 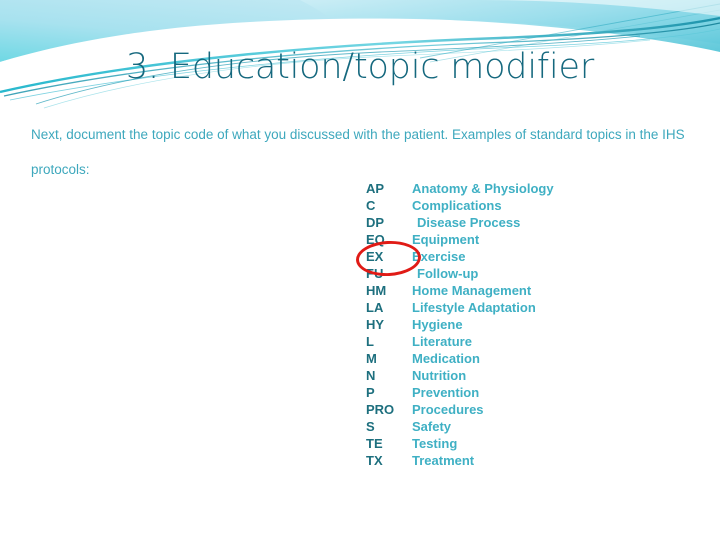 I want to click on topic-code-abbreviation: AP, so click(x=375, y=188).